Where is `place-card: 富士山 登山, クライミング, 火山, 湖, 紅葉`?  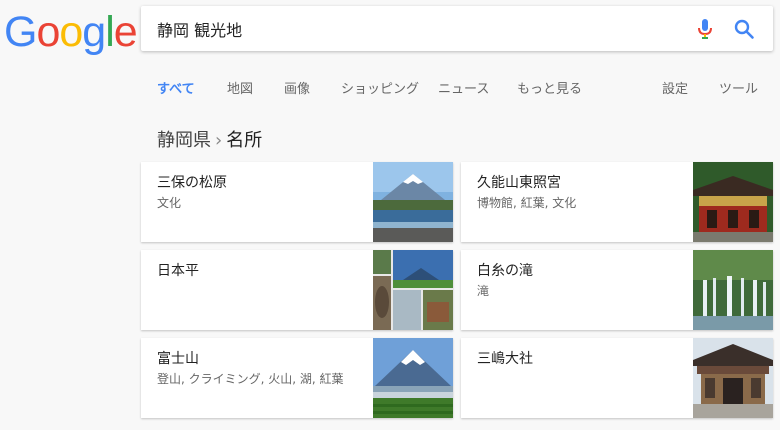
place-card: 富士山 登山, クライミング, 火山, 湖, 紅葉 is located at coordinates (297, 378).